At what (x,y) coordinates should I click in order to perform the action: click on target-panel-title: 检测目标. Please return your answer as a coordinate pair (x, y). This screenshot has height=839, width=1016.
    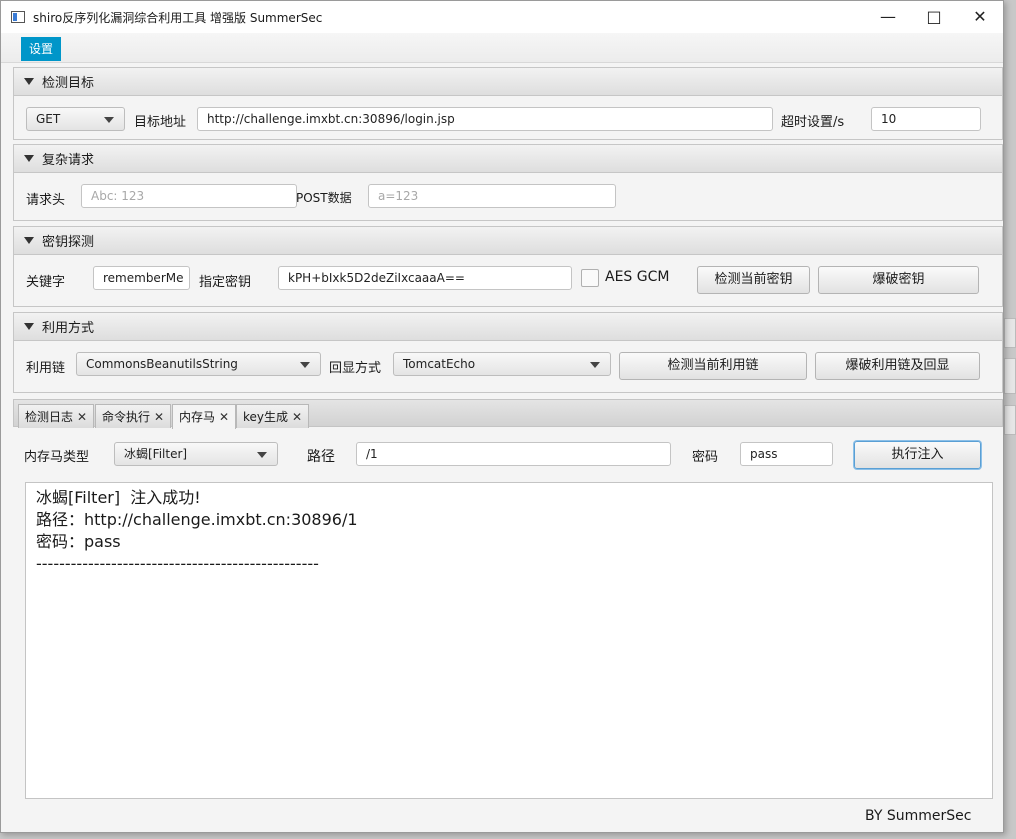
    Looking at the image, I should click on (68, 83).